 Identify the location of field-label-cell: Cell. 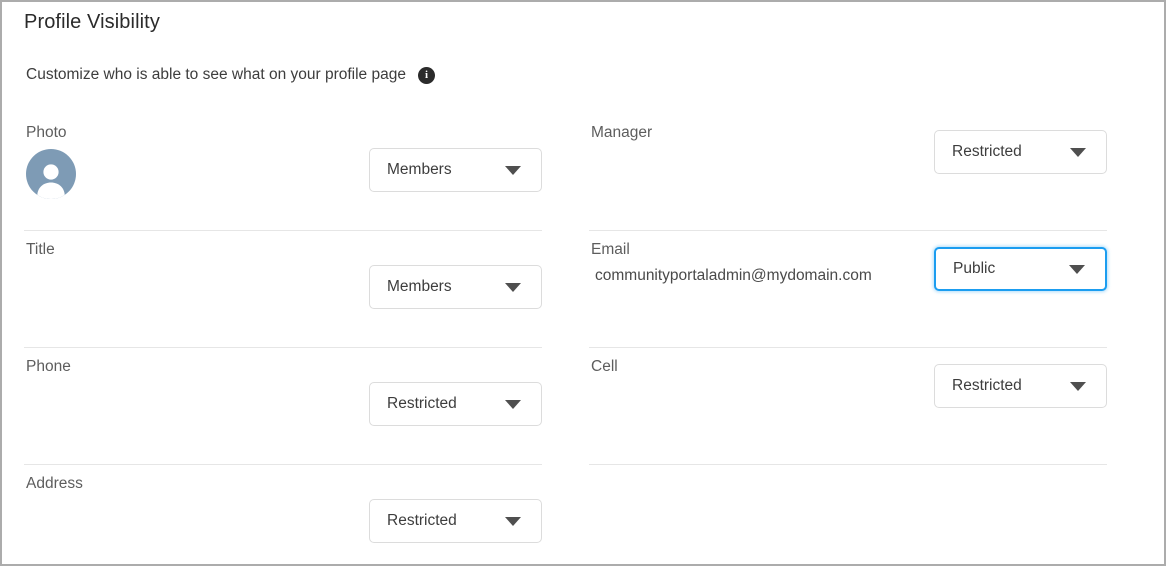
(604, 366).